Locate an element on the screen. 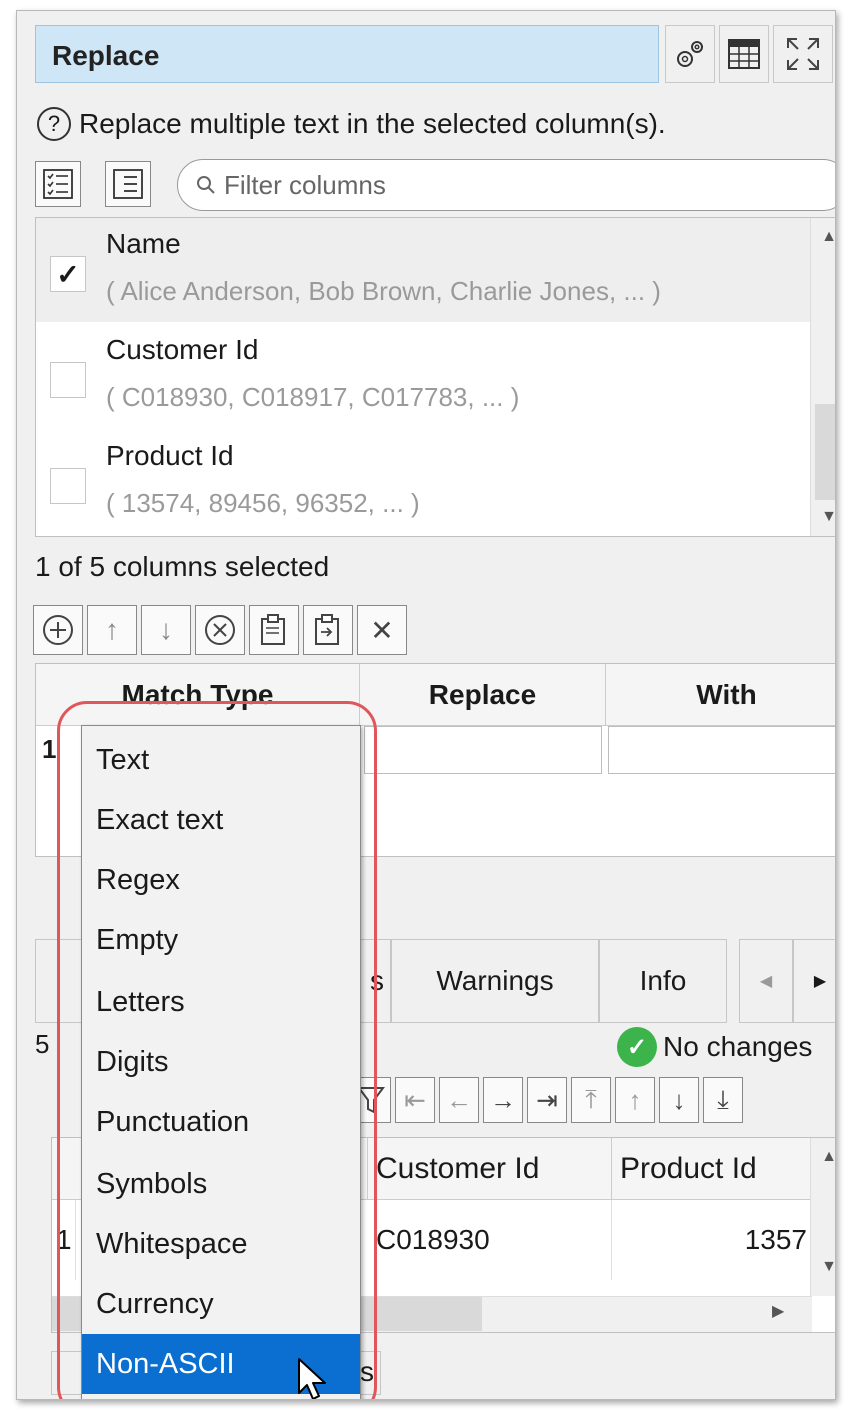 The image size is (844, 1410). close-icon: ✕ is located at coordinates (382, 630).